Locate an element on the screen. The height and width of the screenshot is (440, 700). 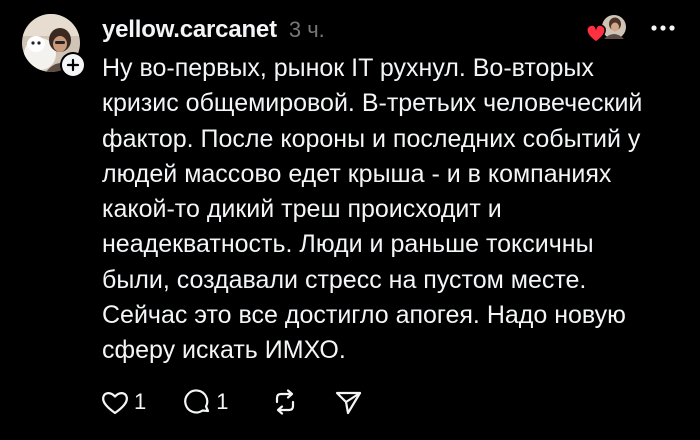
reply-count: 1 is located at coordinates (222, 401).